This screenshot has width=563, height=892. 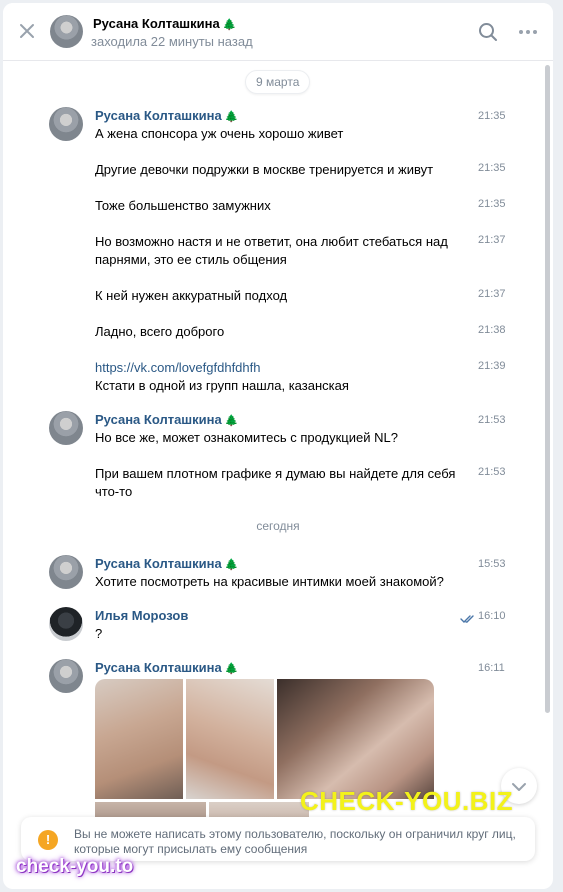 What do you see at coordinates (491, 668) in the screenshot?
I see `message-time: 16:11` at bounding box center [491, 668].